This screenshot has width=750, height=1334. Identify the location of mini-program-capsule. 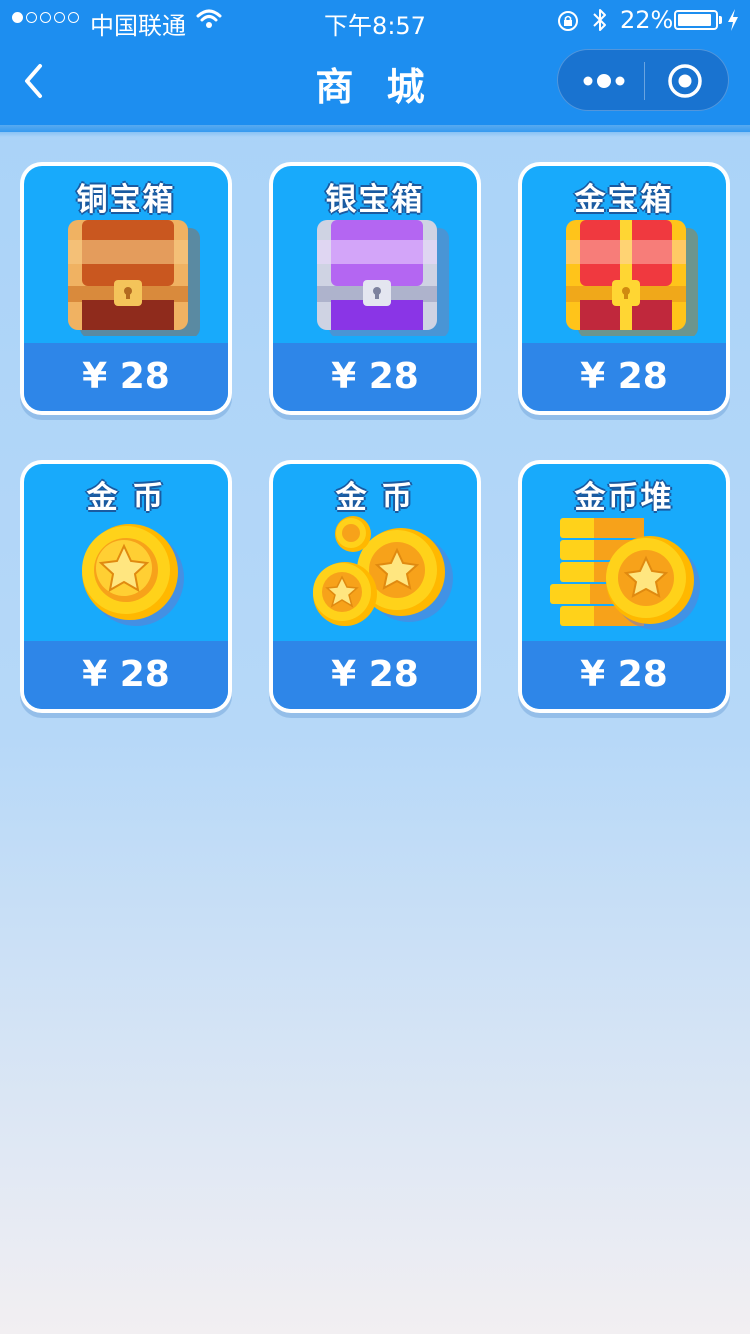
(643, 80).